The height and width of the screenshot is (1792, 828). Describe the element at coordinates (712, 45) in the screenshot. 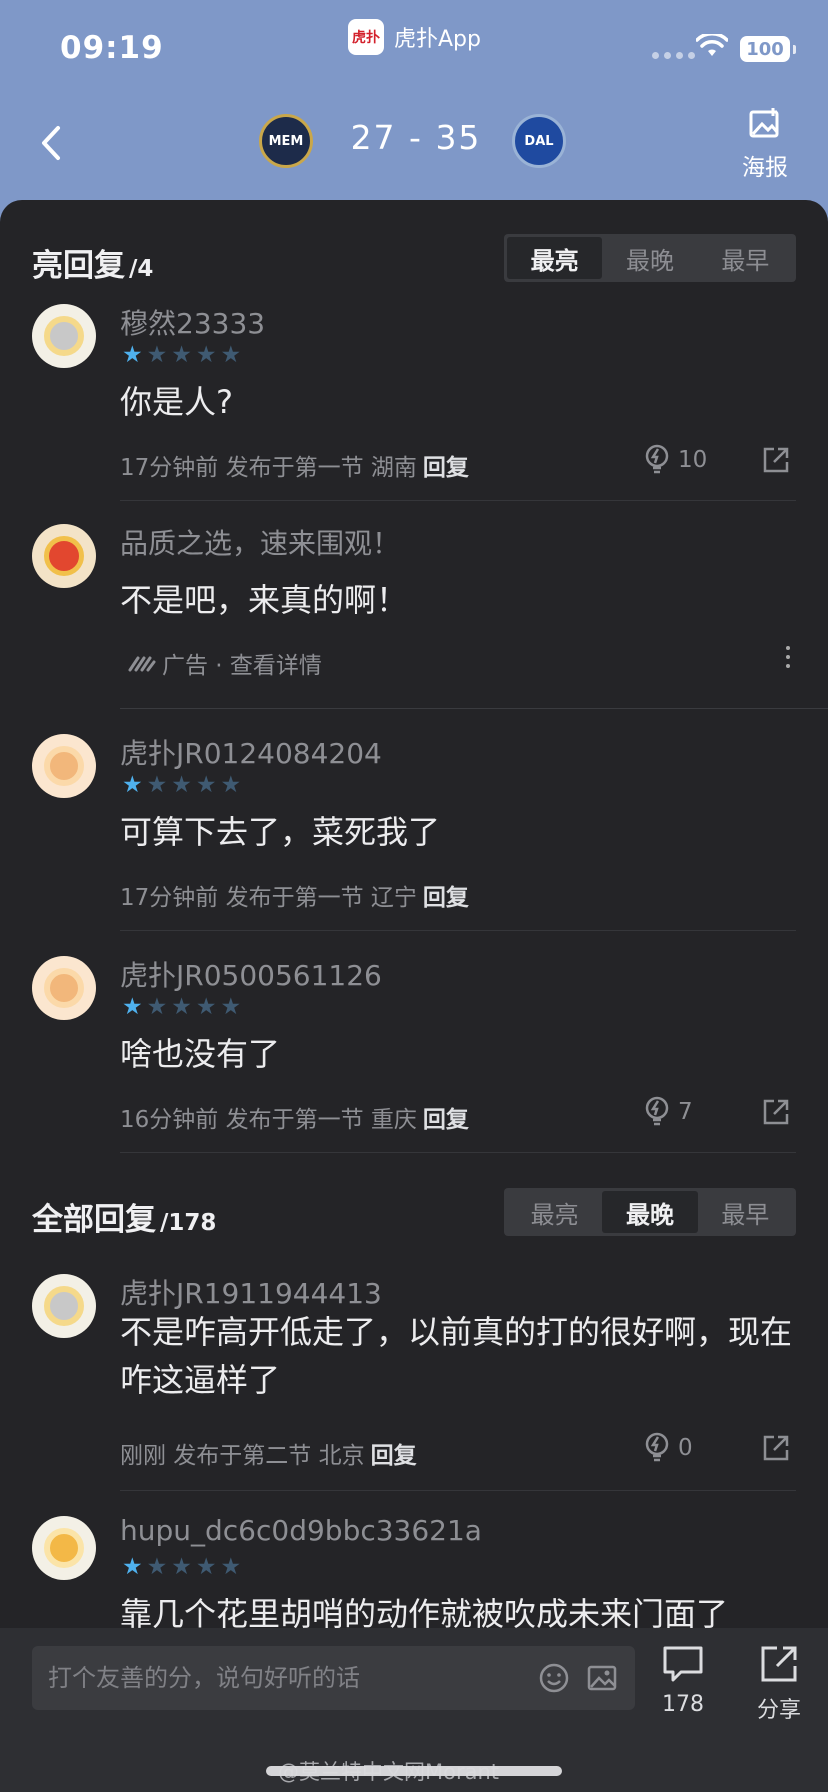

I see `wifi-icon` at that location.